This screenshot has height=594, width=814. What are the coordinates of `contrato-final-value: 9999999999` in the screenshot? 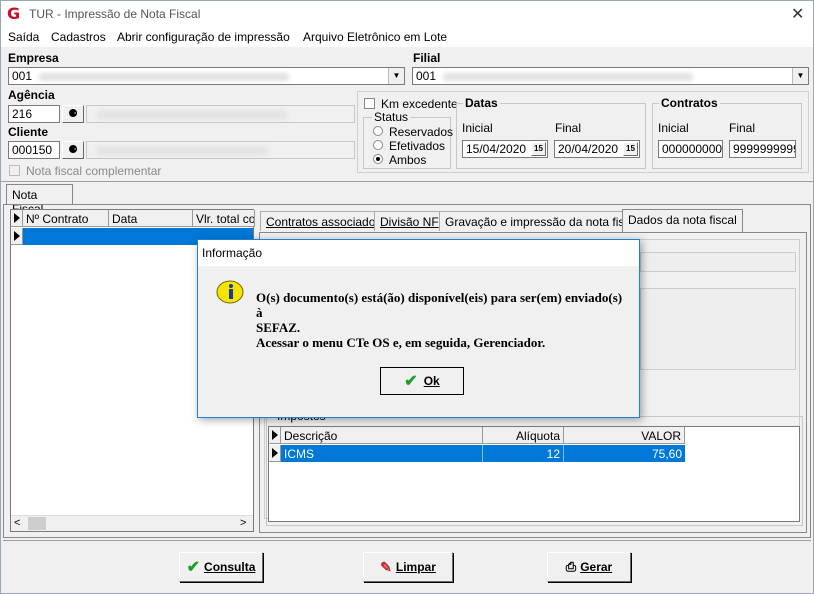 It's located at (764, 149).